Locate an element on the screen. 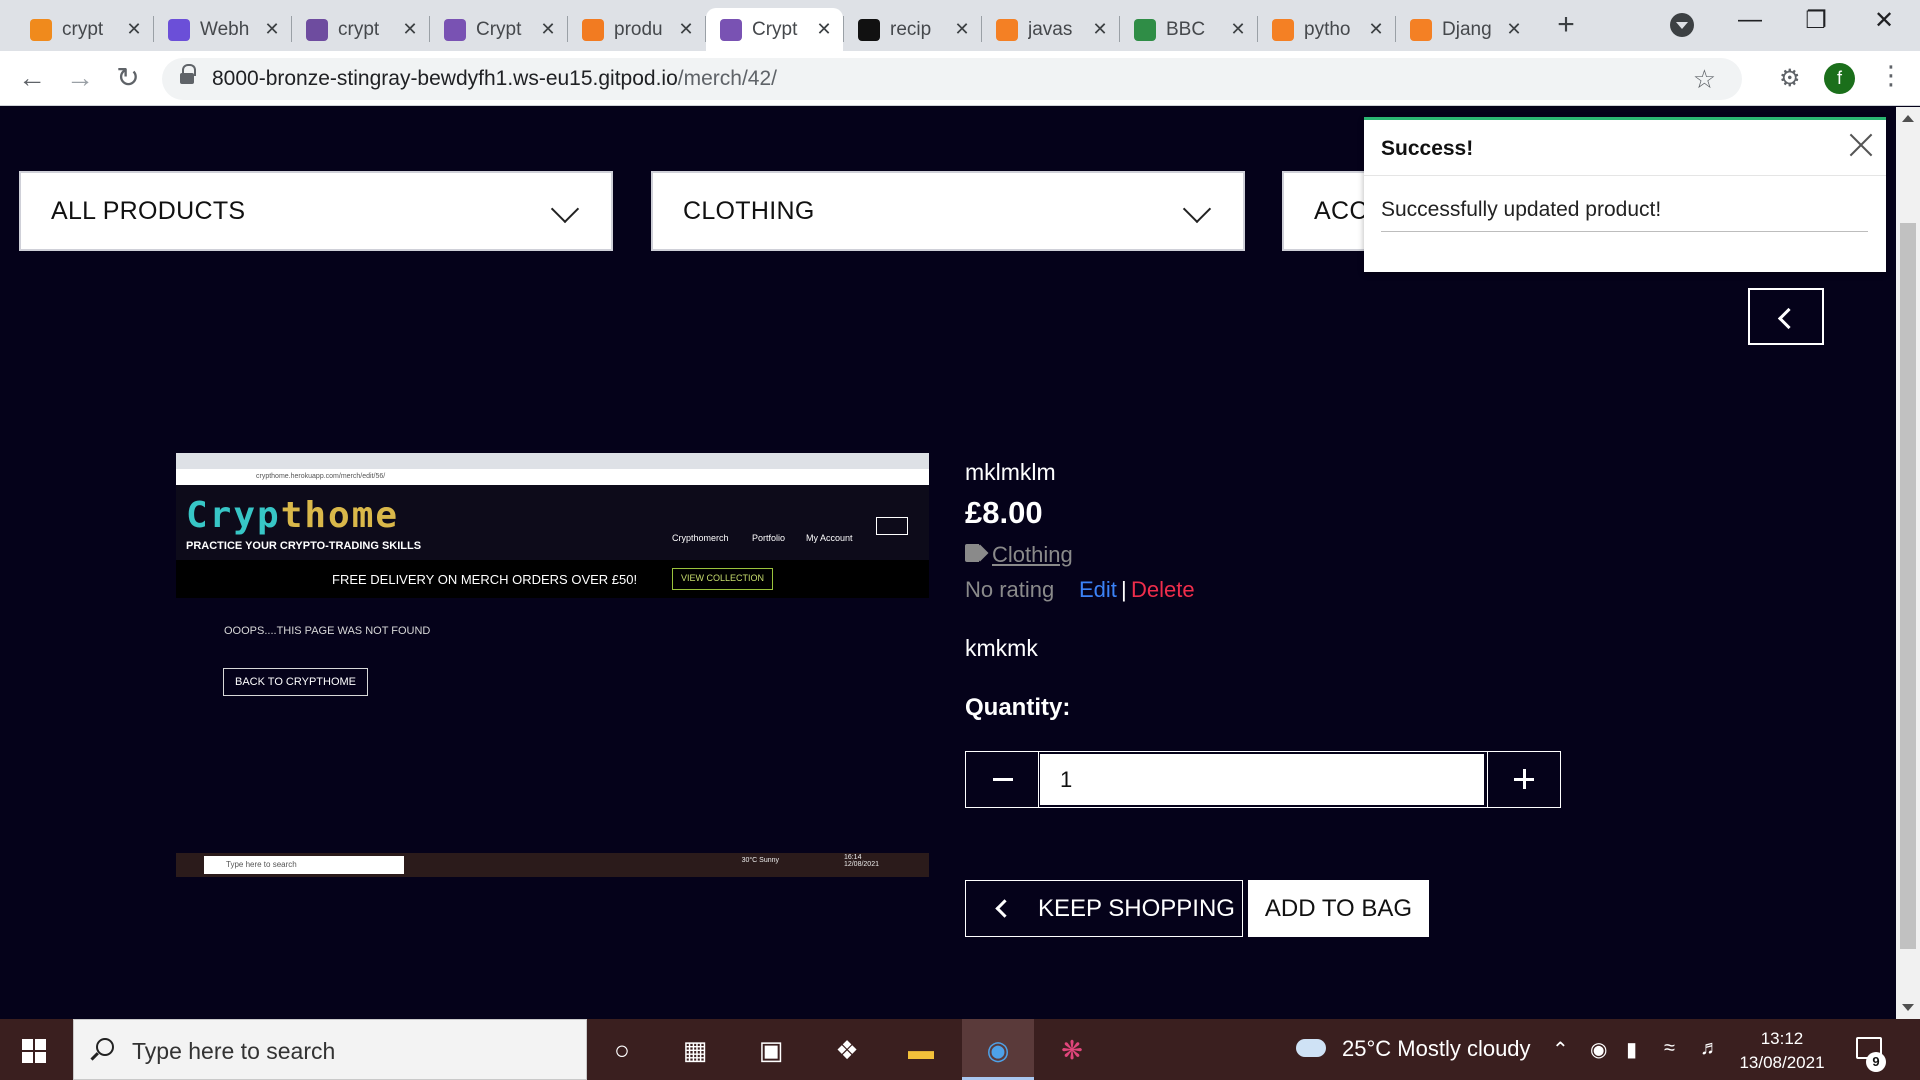  image-not-found-text: OOOPS....THIS PAGE WAS NOT FOUND is located at coordinates (327, 631).